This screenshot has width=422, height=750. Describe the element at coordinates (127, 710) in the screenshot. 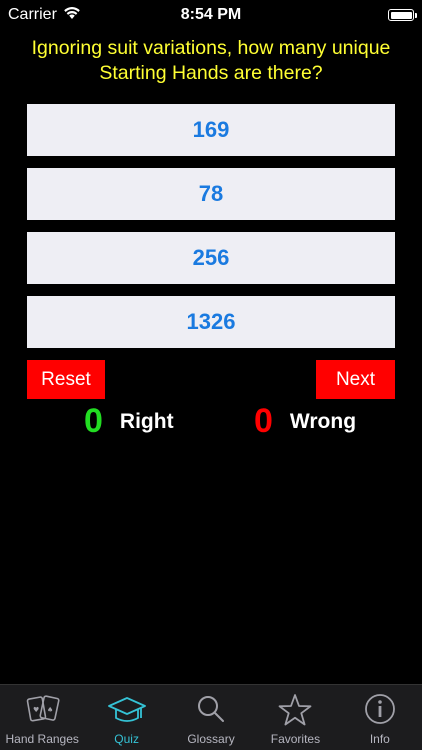

I see `graduation-cap-icon` at that location.